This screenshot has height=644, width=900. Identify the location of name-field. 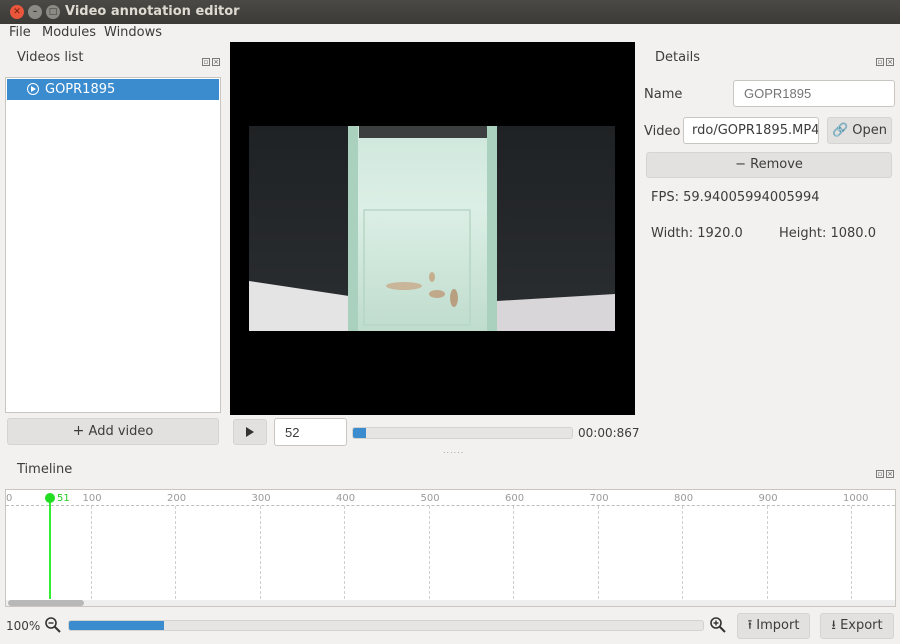
(814, 93).